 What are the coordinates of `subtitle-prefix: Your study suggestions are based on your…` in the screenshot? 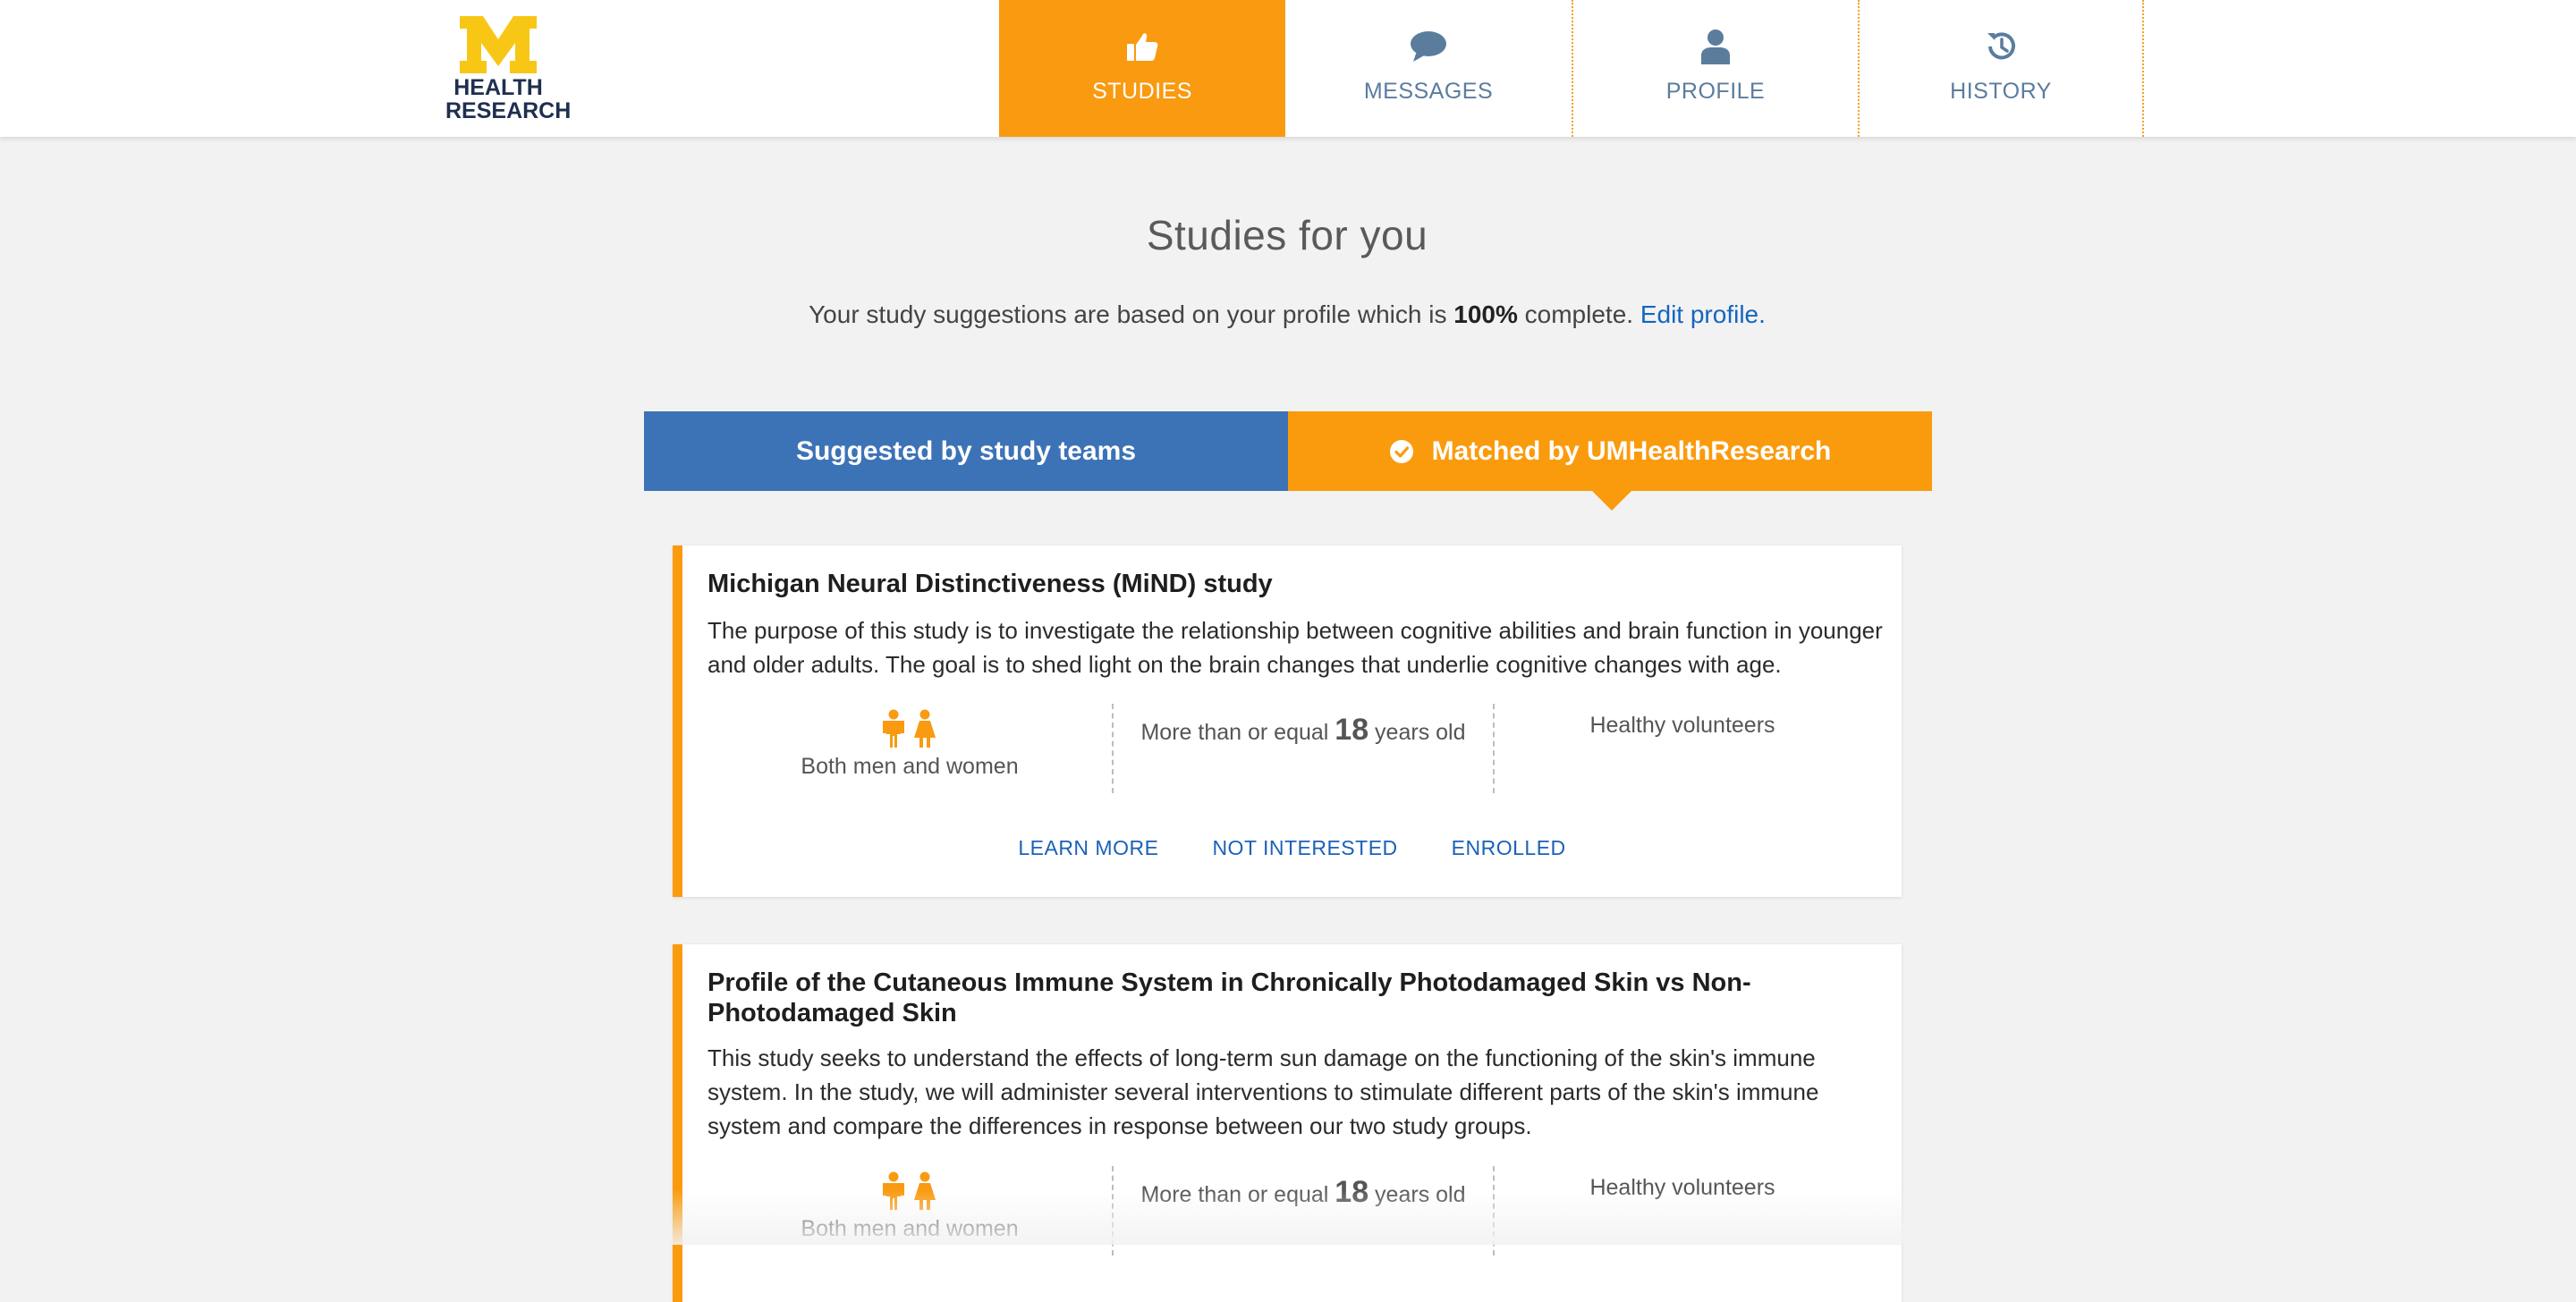 It's located at (1131, 314).